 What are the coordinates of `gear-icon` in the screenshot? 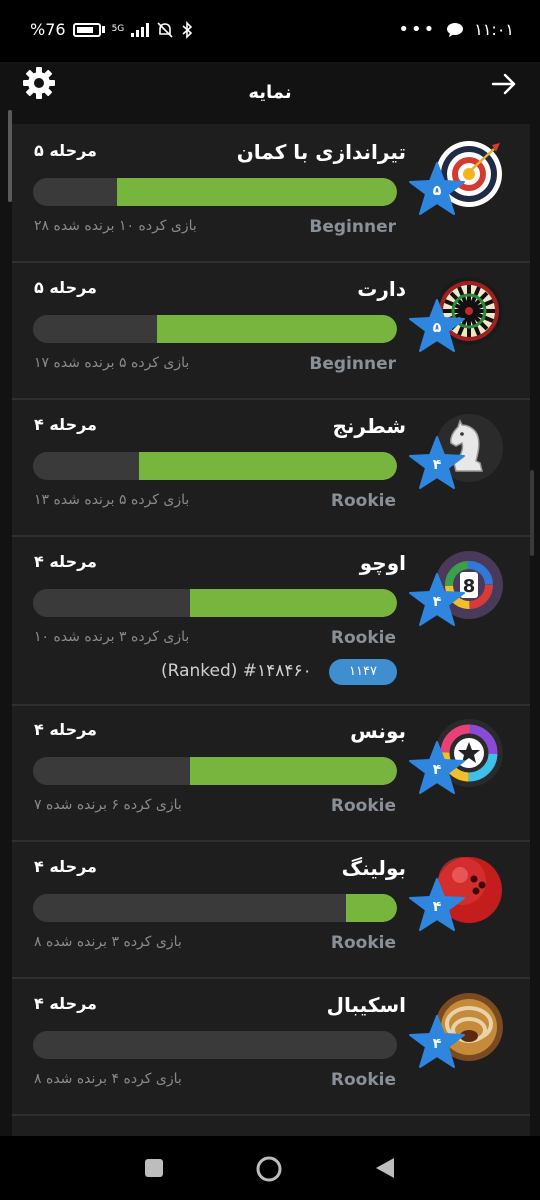 It's located at (39, 83).